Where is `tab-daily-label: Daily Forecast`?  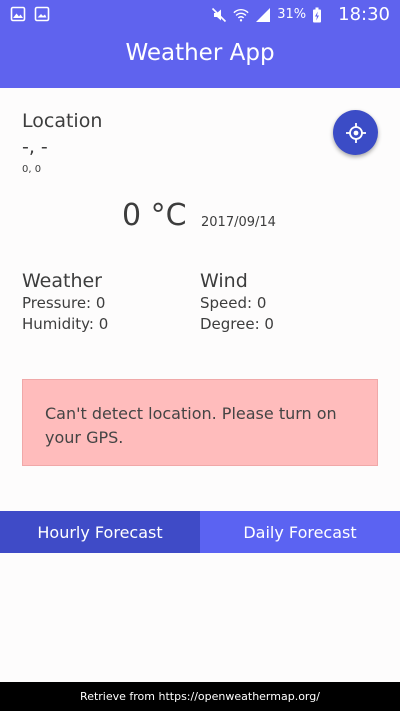 tab-daily-label: Daily Forecast is located at coordinates (300, 532).